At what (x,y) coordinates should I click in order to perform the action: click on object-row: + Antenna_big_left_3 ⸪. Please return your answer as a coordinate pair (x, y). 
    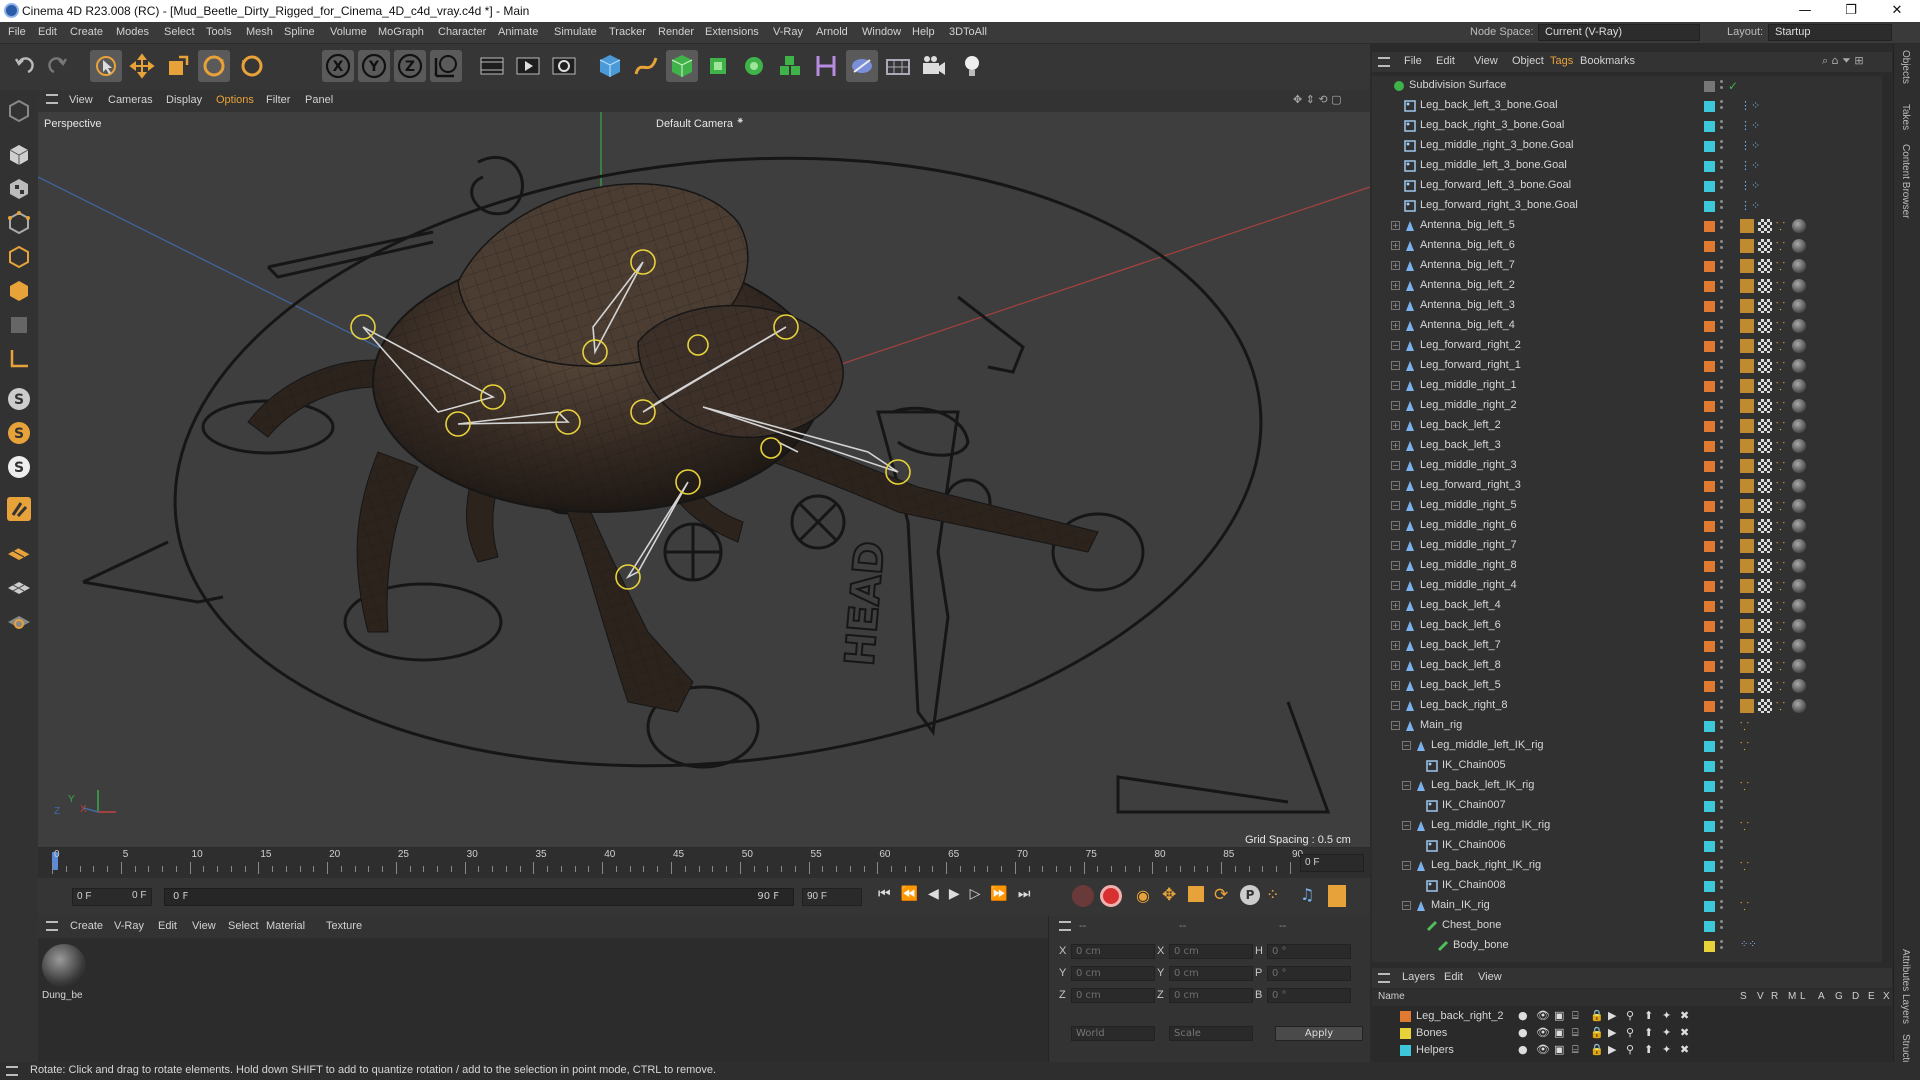
    Looking at the image, I should click on (1632, 306).